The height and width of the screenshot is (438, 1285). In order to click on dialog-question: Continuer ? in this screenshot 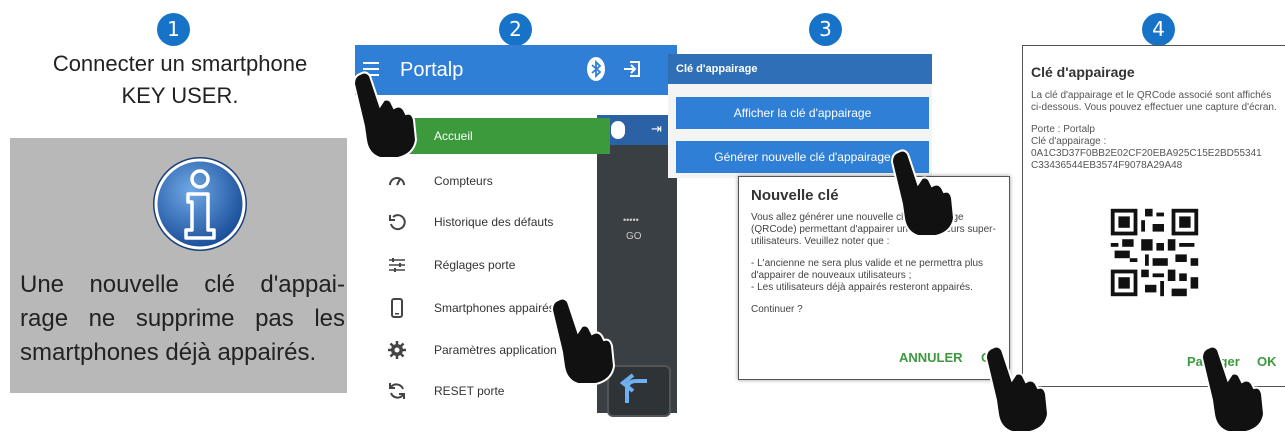, I will do `click(777, 309)`.